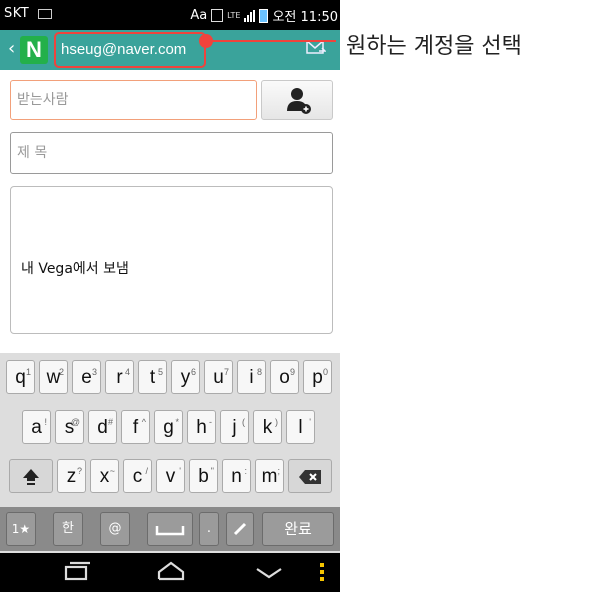 This screenshot has width=610, height=592. I want to click on clock: 오전 11:50, so click(305, 17).